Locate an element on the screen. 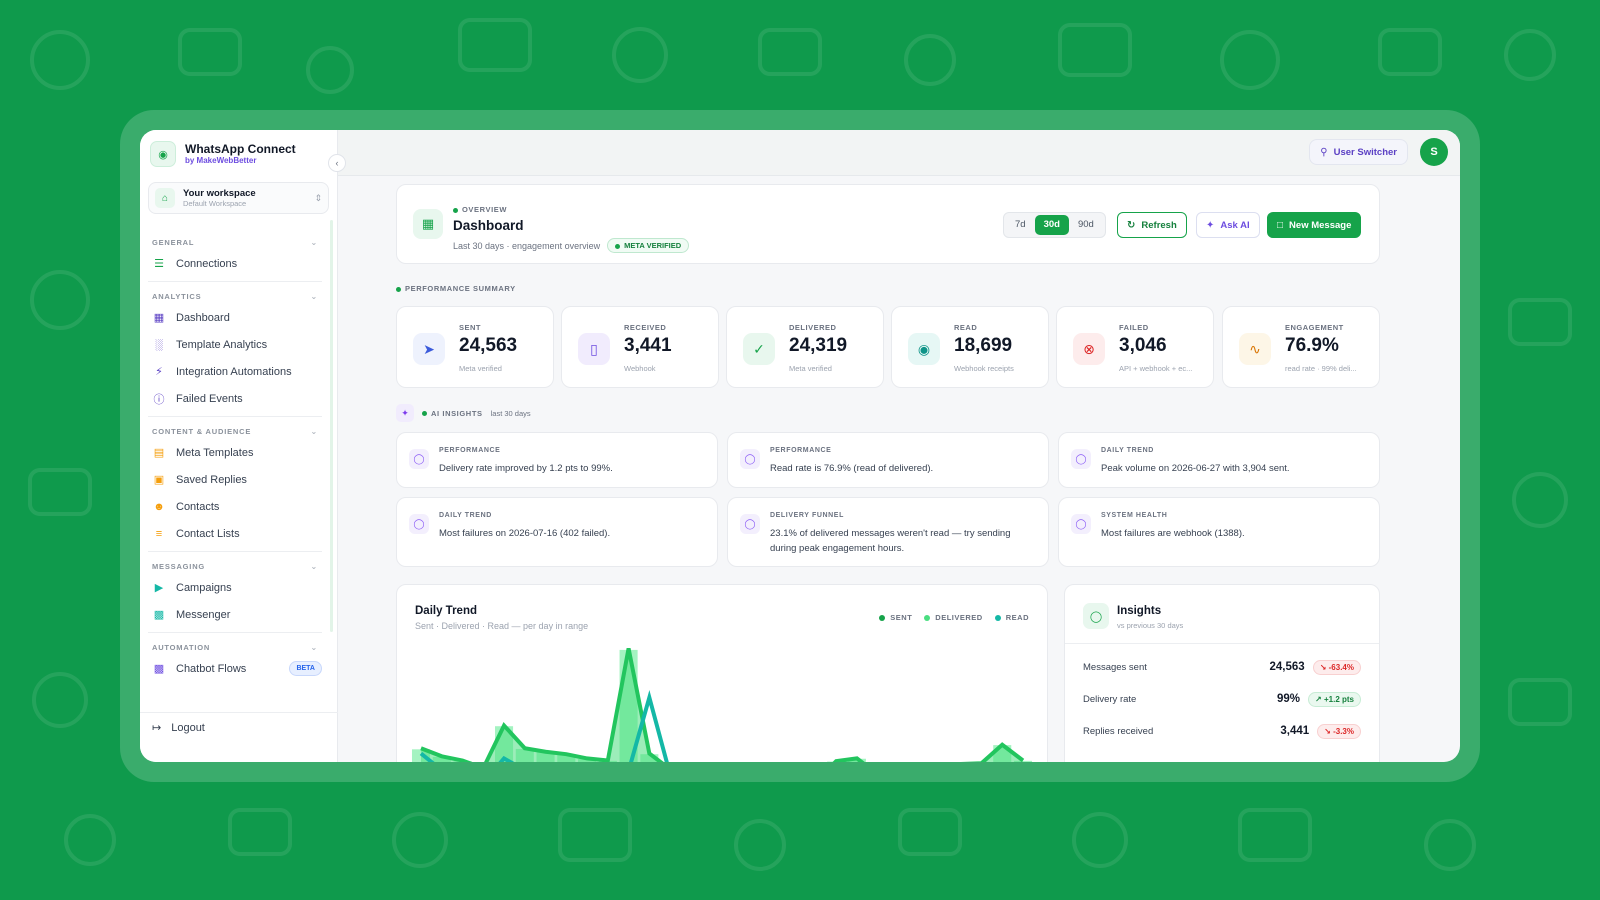 This screenshot has height=900, width=1600. eye-icon: ◉ is located at coordinates (924, 349).